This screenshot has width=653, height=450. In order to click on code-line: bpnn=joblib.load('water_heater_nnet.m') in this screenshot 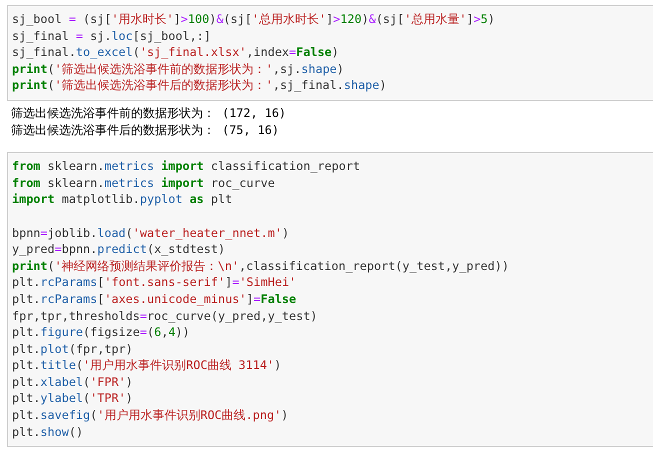, I will do `click(151, 233)`.